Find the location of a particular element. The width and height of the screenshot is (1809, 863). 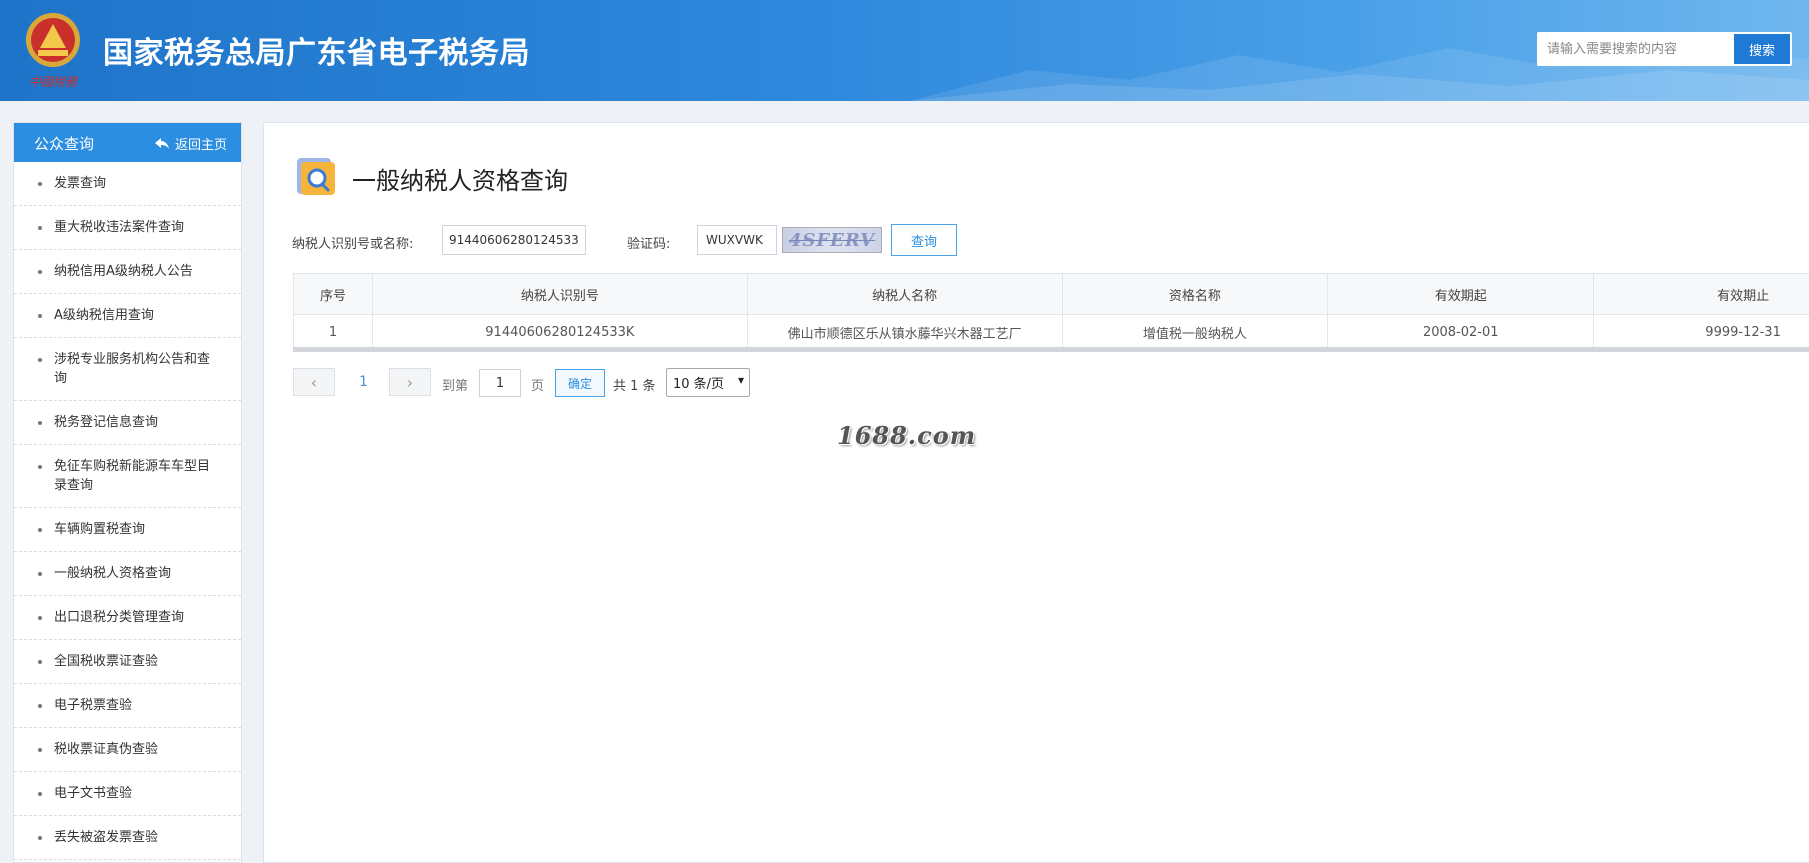

sidebar-item-invoice-query: 发票查询 is located at coordinates (127, 184).